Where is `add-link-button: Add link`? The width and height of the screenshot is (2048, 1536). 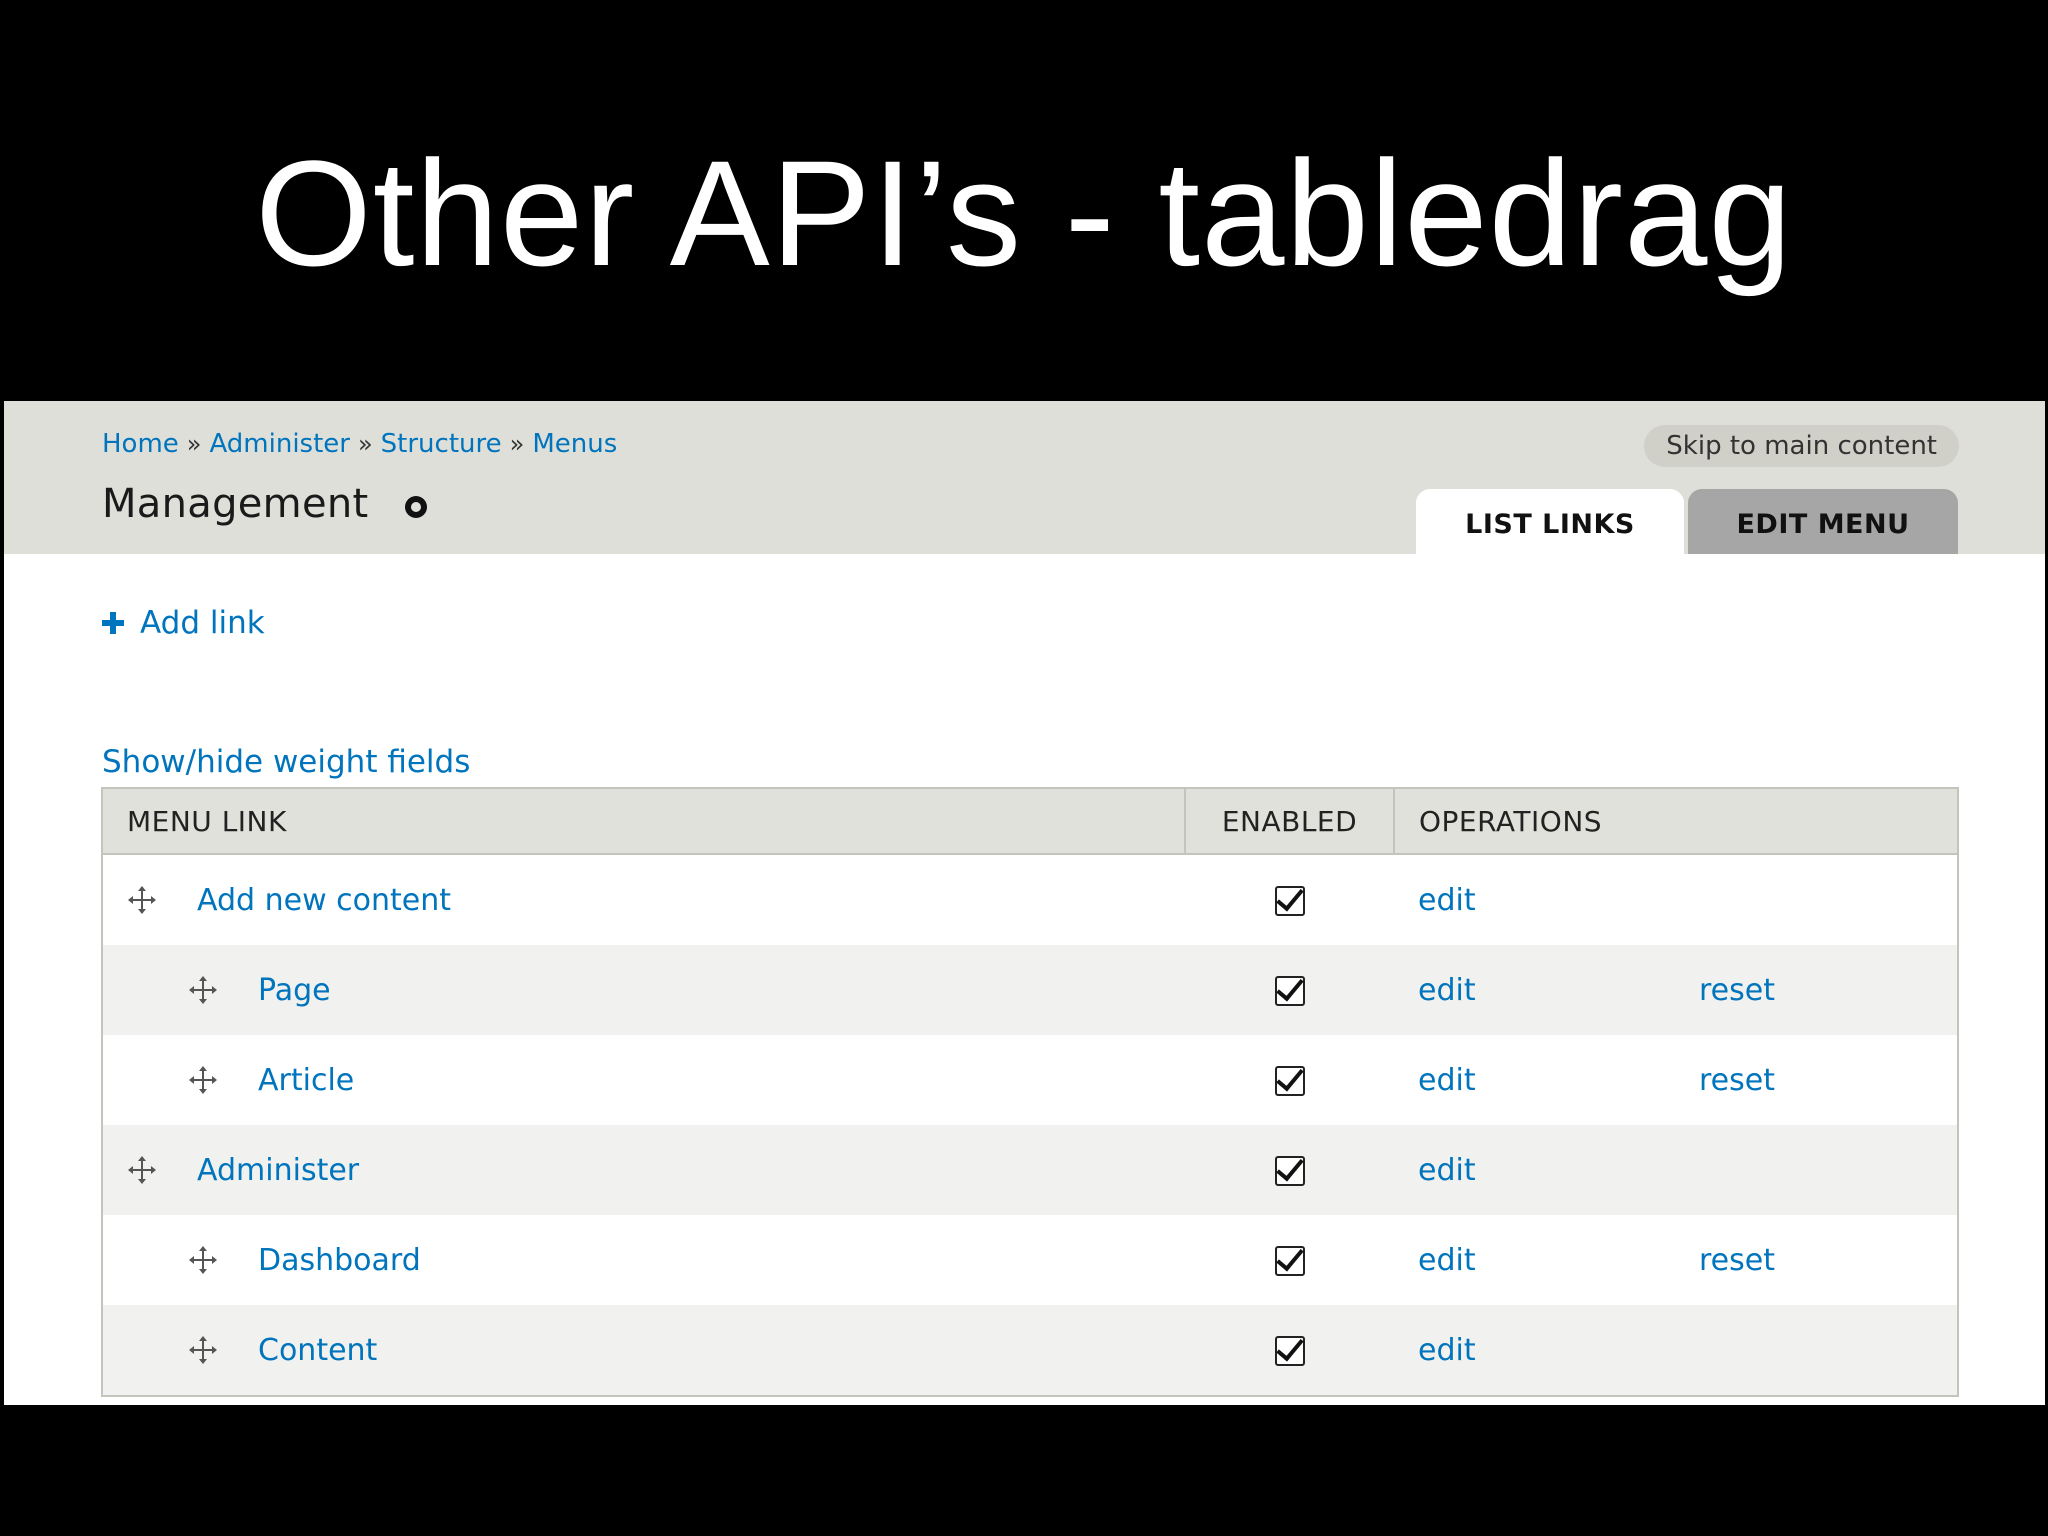
add-link-button: Add link is located at coordinates (183, 623).